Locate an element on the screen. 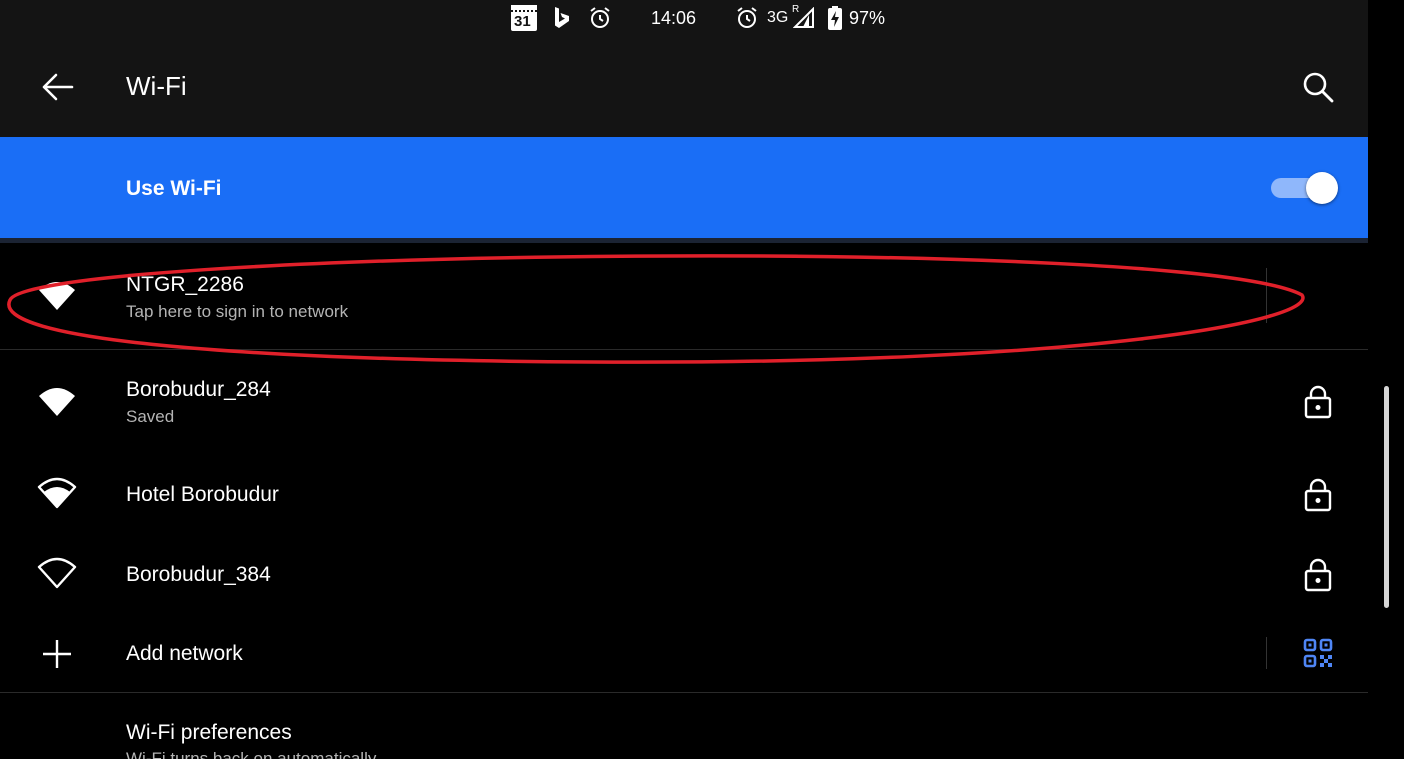  qr-code-scanner-icon is located at coordinates (1318, 653).